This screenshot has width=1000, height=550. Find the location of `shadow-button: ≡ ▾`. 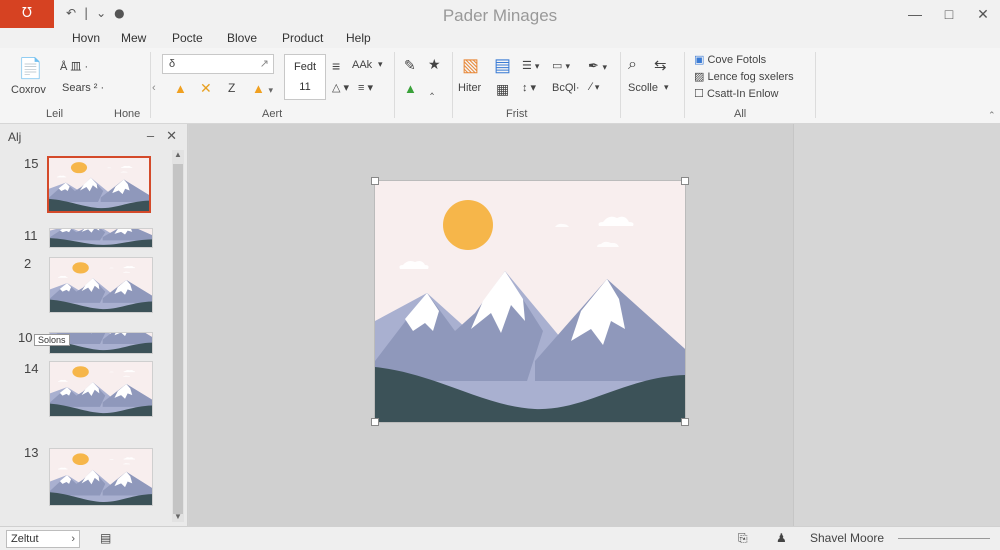

shadow-button: ≡ ▾ is located at coordinates (365, 87).